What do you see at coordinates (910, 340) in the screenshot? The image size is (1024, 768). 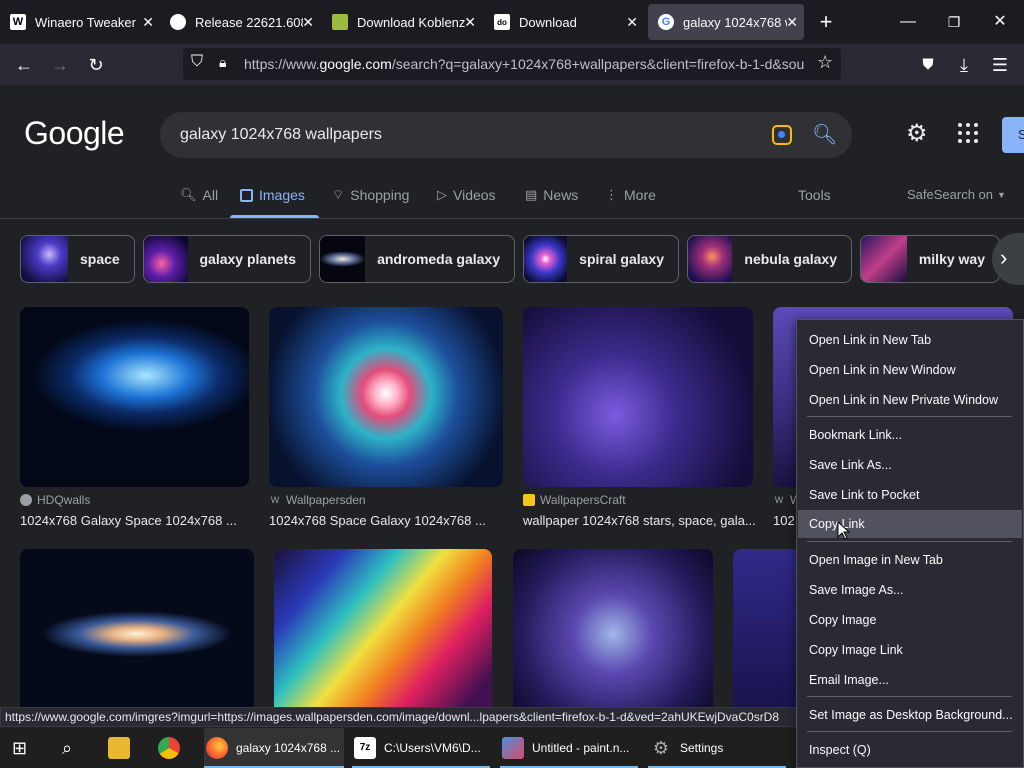 I see `menu-open-link-new-tab: Open Link in New Tab` at bounding box center [910, 340].